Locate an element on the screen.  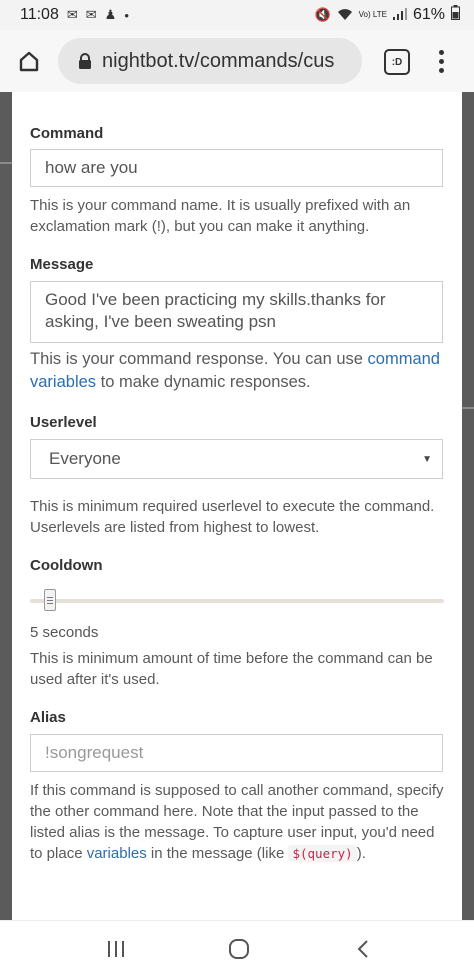
recent-apps-button is located at coordinates (116, 949).